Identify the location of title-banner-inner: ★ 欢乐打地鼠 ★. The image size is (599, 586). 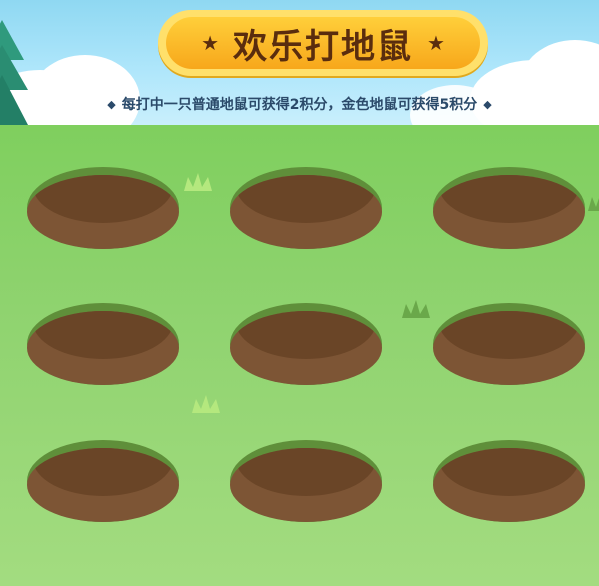
(323, 43).